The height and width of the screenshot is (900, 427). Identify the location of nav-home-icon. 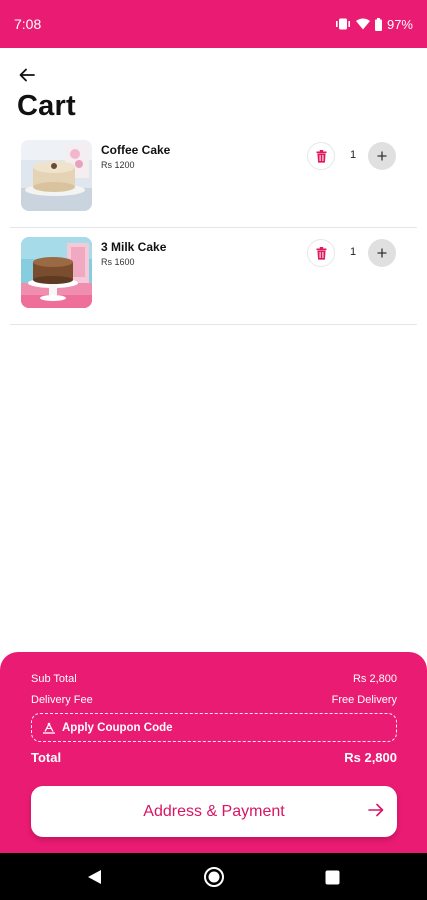
(214, 877).